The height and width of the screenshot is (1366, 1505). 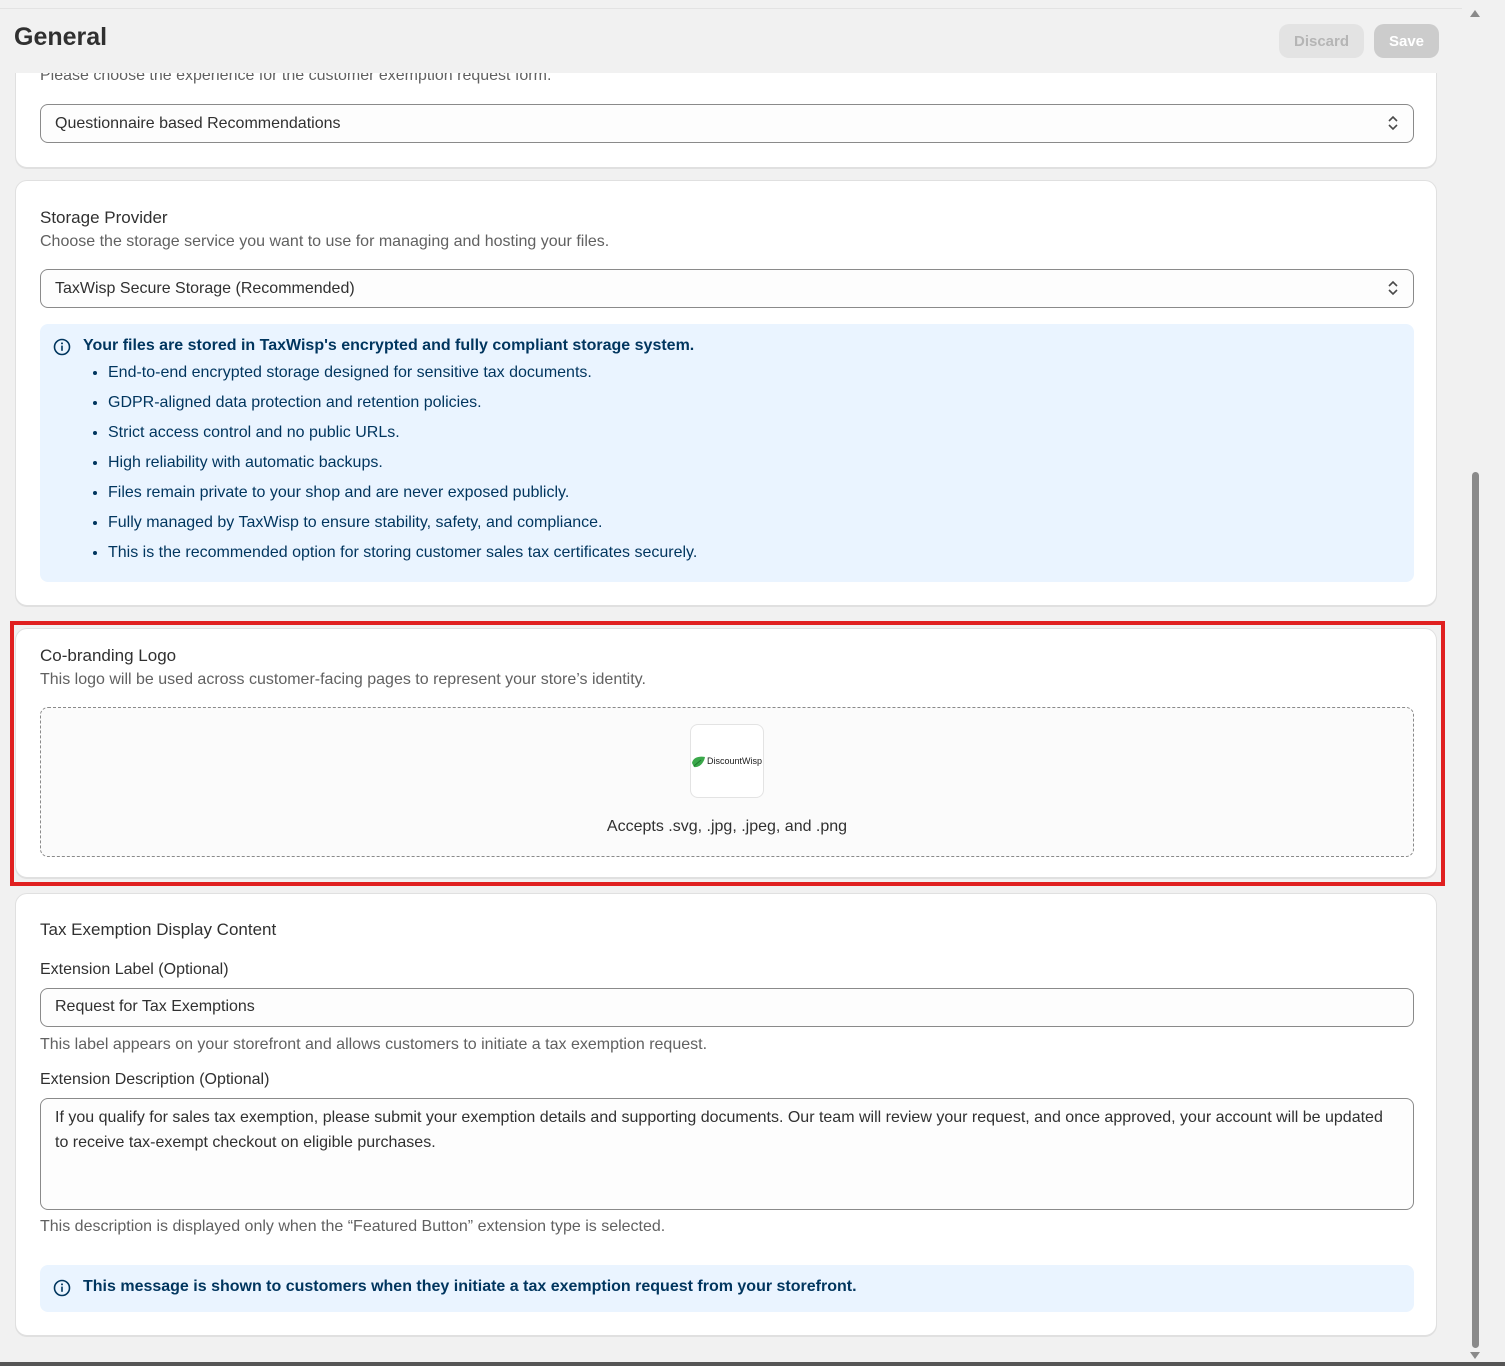 What do you see at coordinates (155, 1006) in the screenshot?
I see `extension-label-value: Request for Tax Exemptions` at bounding box center [155, 1006].